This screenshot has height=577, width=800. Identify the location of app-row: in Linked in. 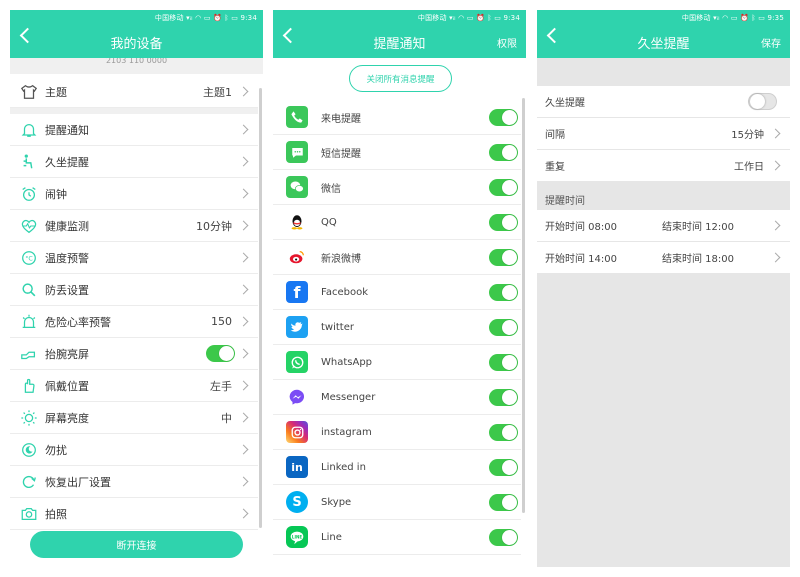
(397, 467).